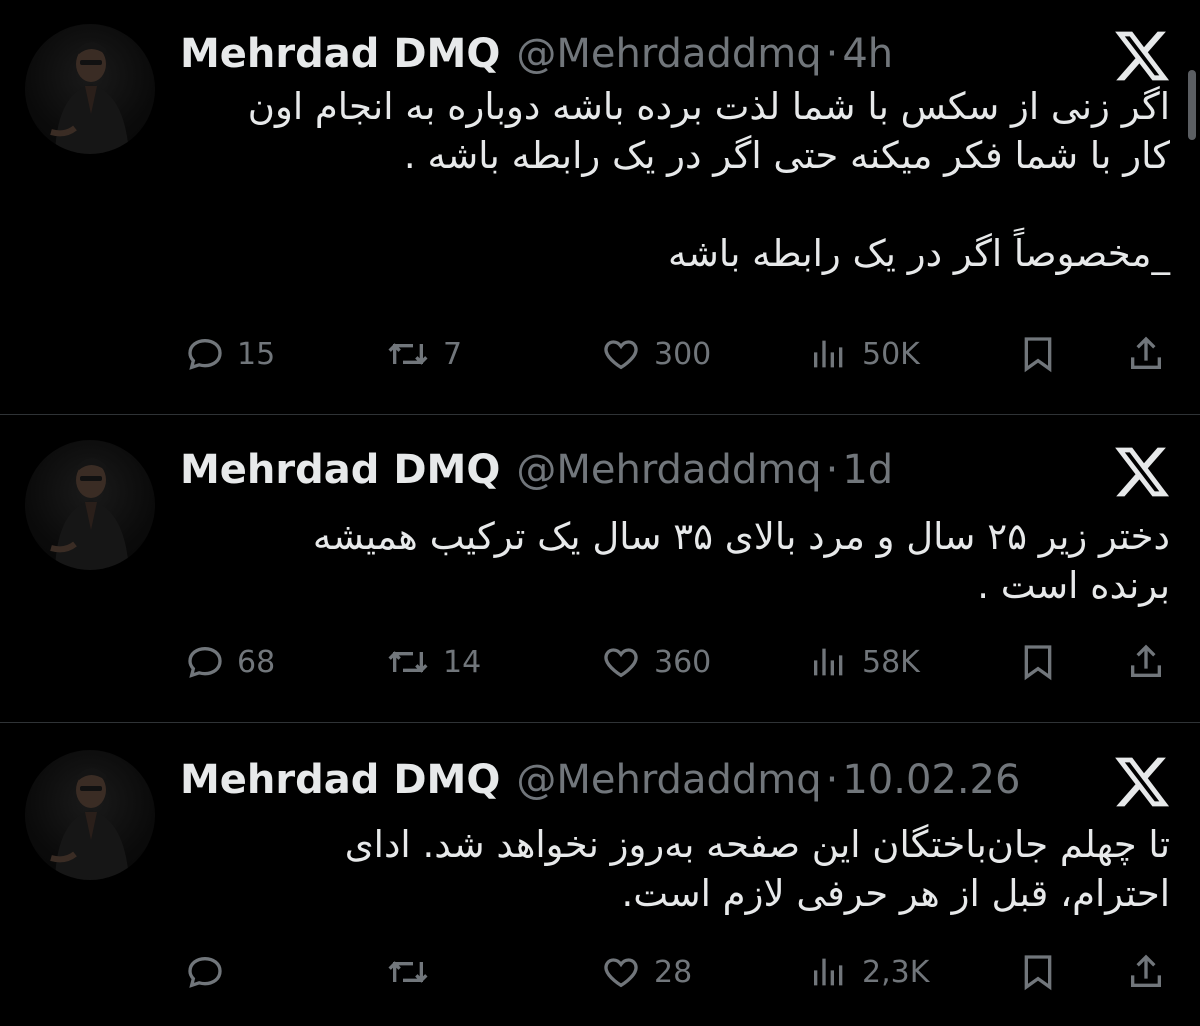 This screenshot has height=1026, width=1200. I want to click on scrollbar, so click(1192, 105).